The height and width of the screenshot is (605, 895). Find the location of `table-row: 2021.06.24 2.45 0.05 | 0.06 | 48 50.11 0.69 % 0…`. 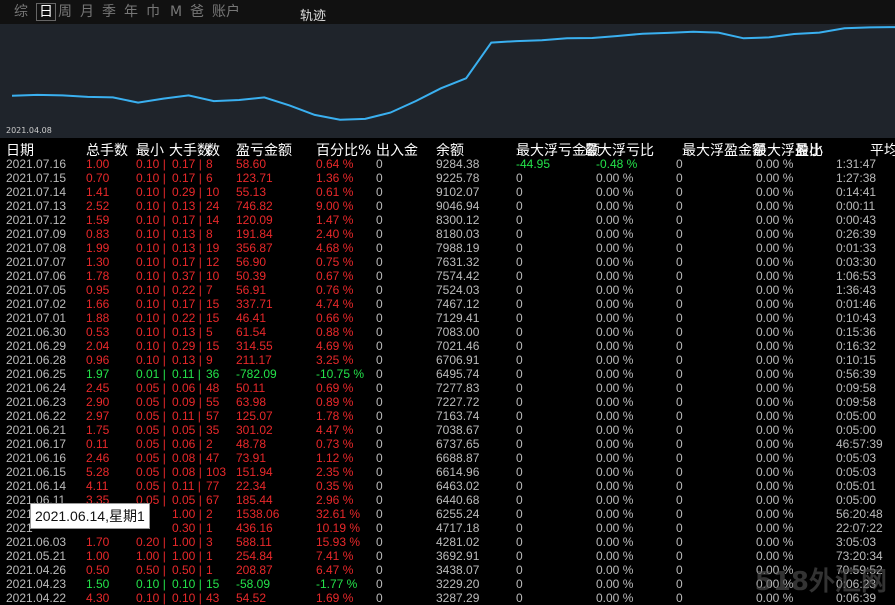

table-row: 2021.06.24 2.45 0.05 | 0.06 | 48 50.11 0.69 % 0… is located at coordinates (447, 388).